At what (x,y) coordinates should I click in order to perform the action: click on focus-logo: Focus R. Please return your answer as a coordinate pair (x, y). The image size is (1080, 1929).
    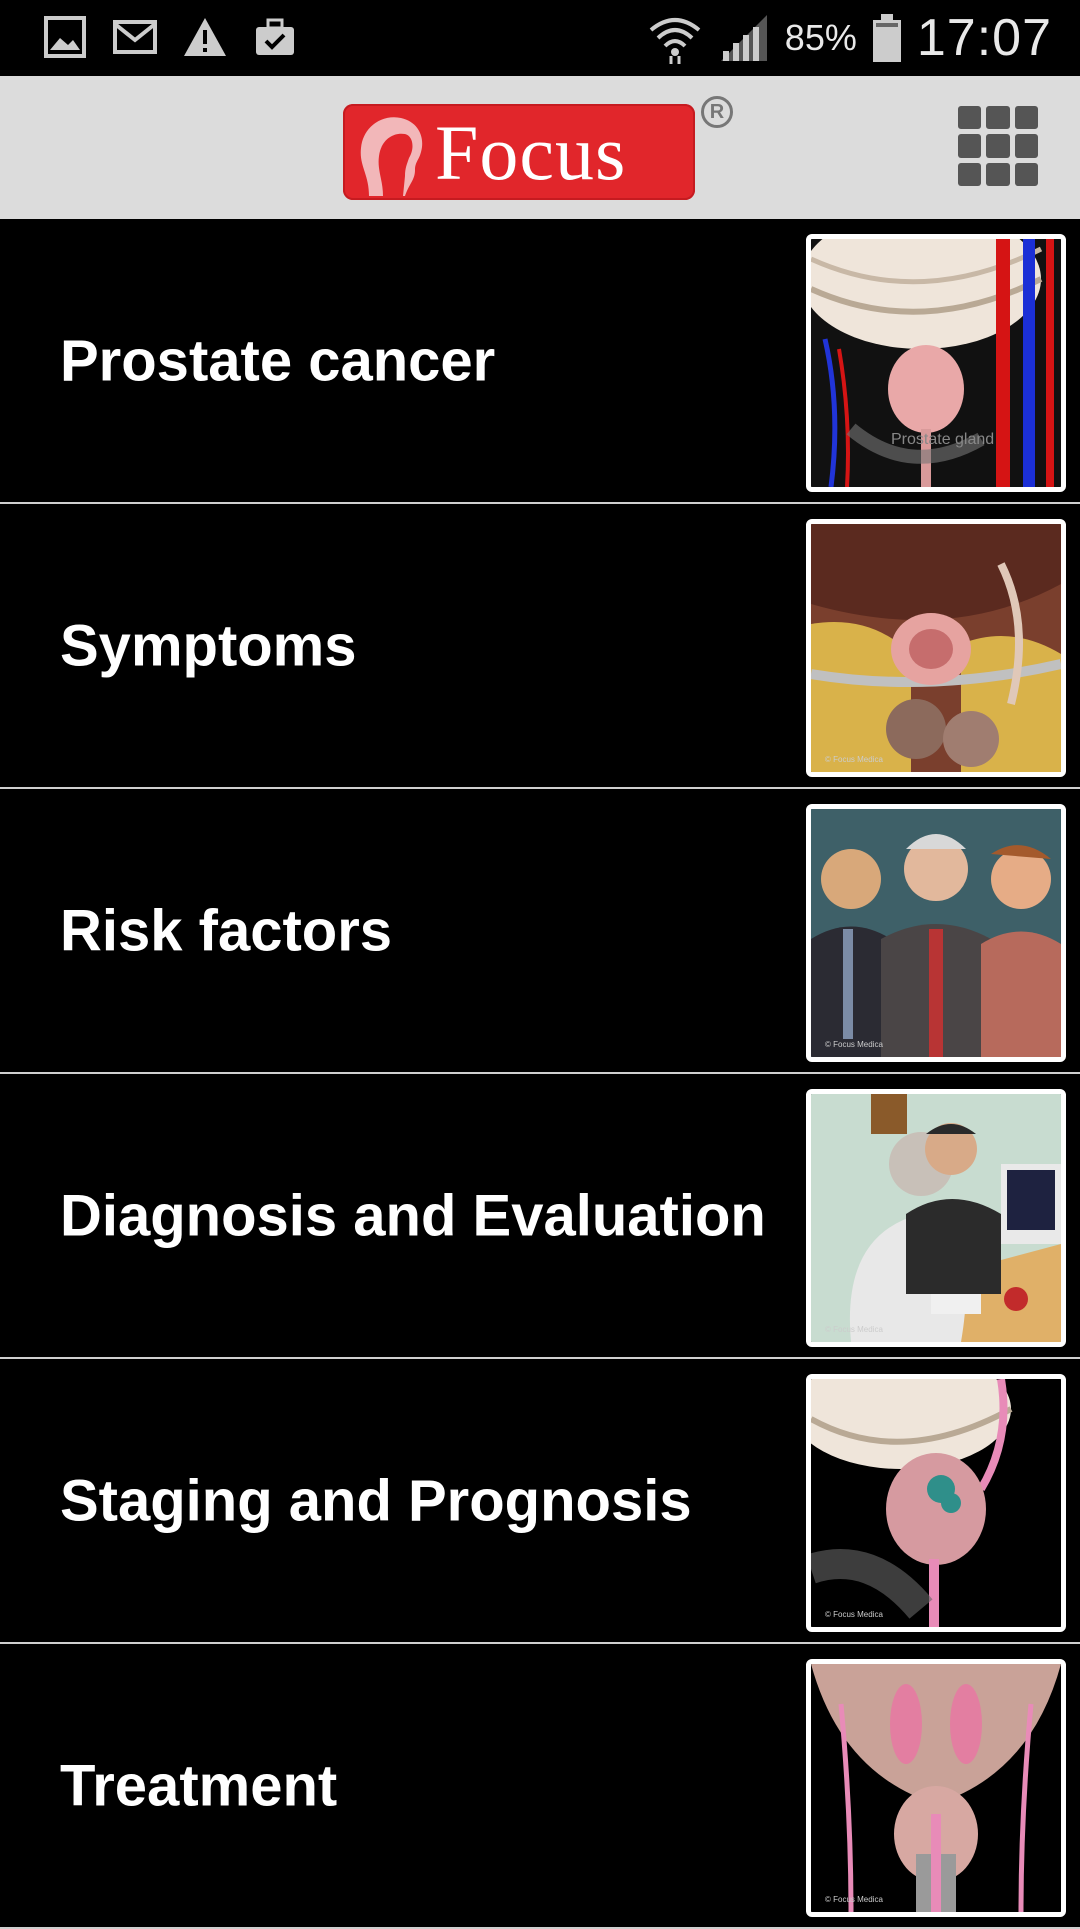
    Looking at the image, I should click on (540, 151).